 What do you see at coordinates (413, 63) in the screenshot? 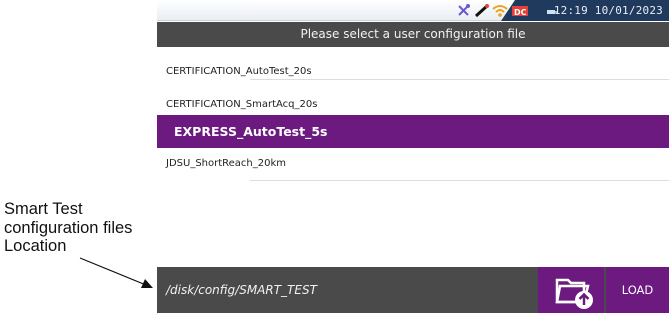
I see `file-item-certification-autotest: CERTIFICATION_AutoTest_20s` at bounding box center [413, 63].